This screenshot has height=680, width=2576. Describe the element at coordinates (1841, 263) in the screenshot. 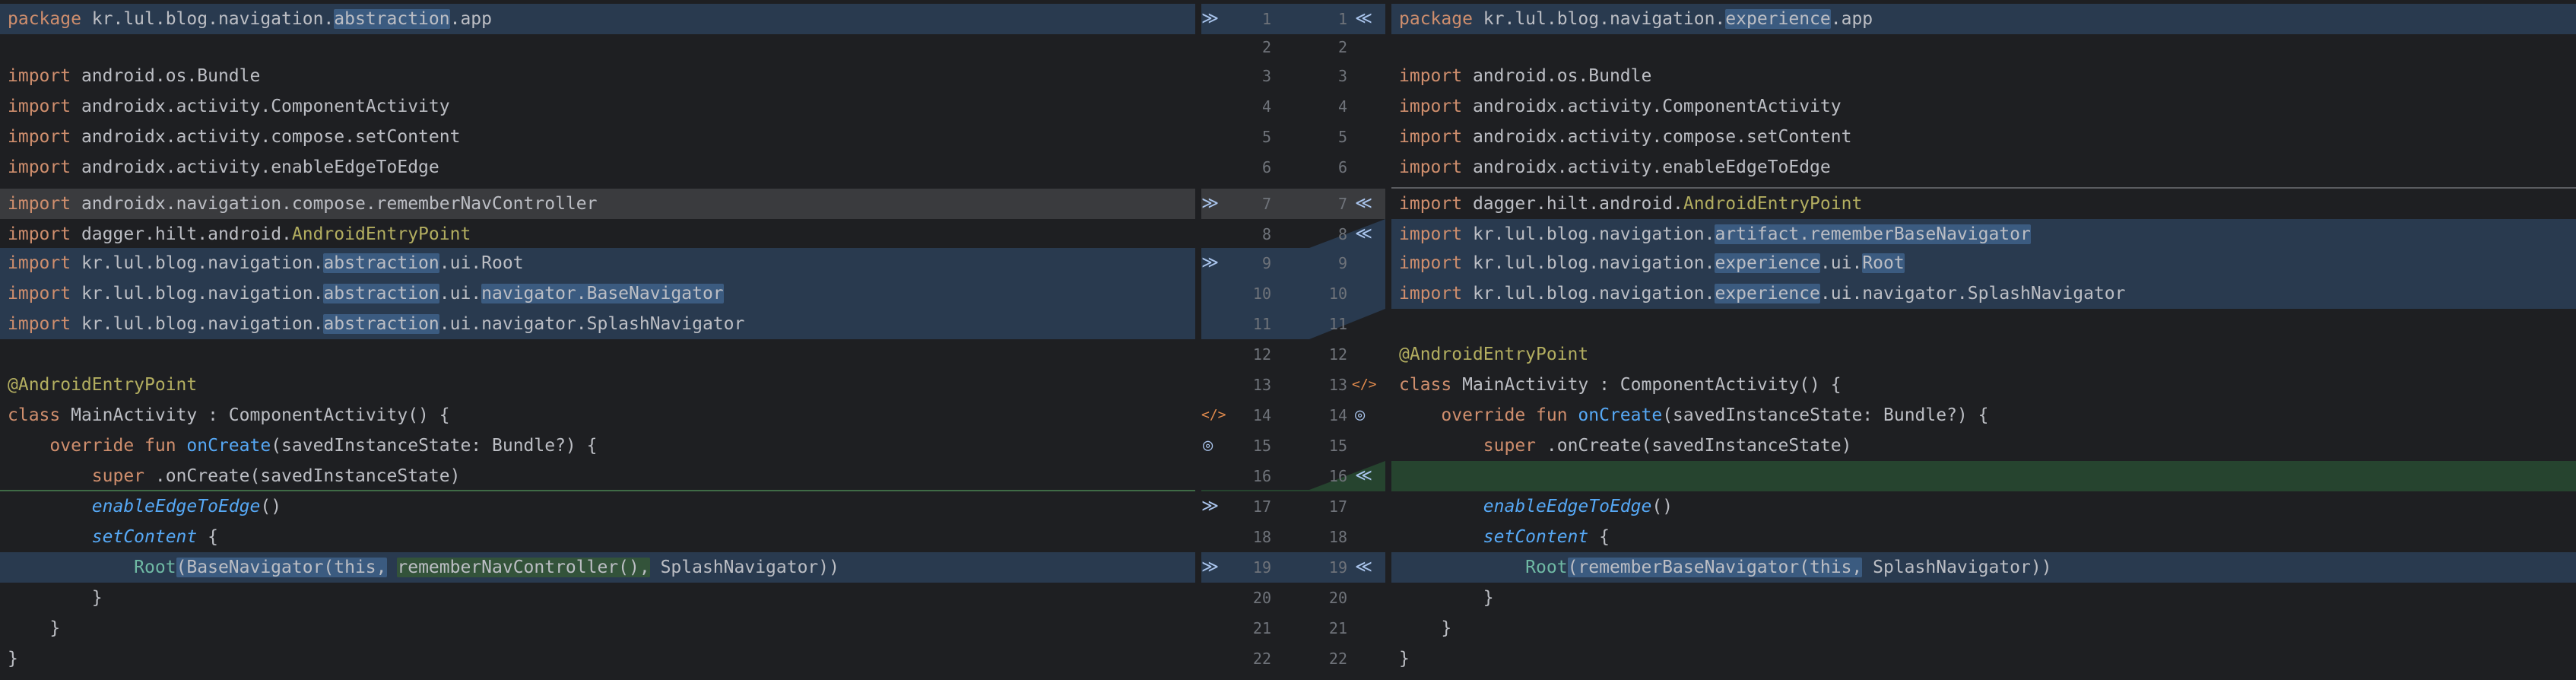

I see `code-token: .ui.` at that location.